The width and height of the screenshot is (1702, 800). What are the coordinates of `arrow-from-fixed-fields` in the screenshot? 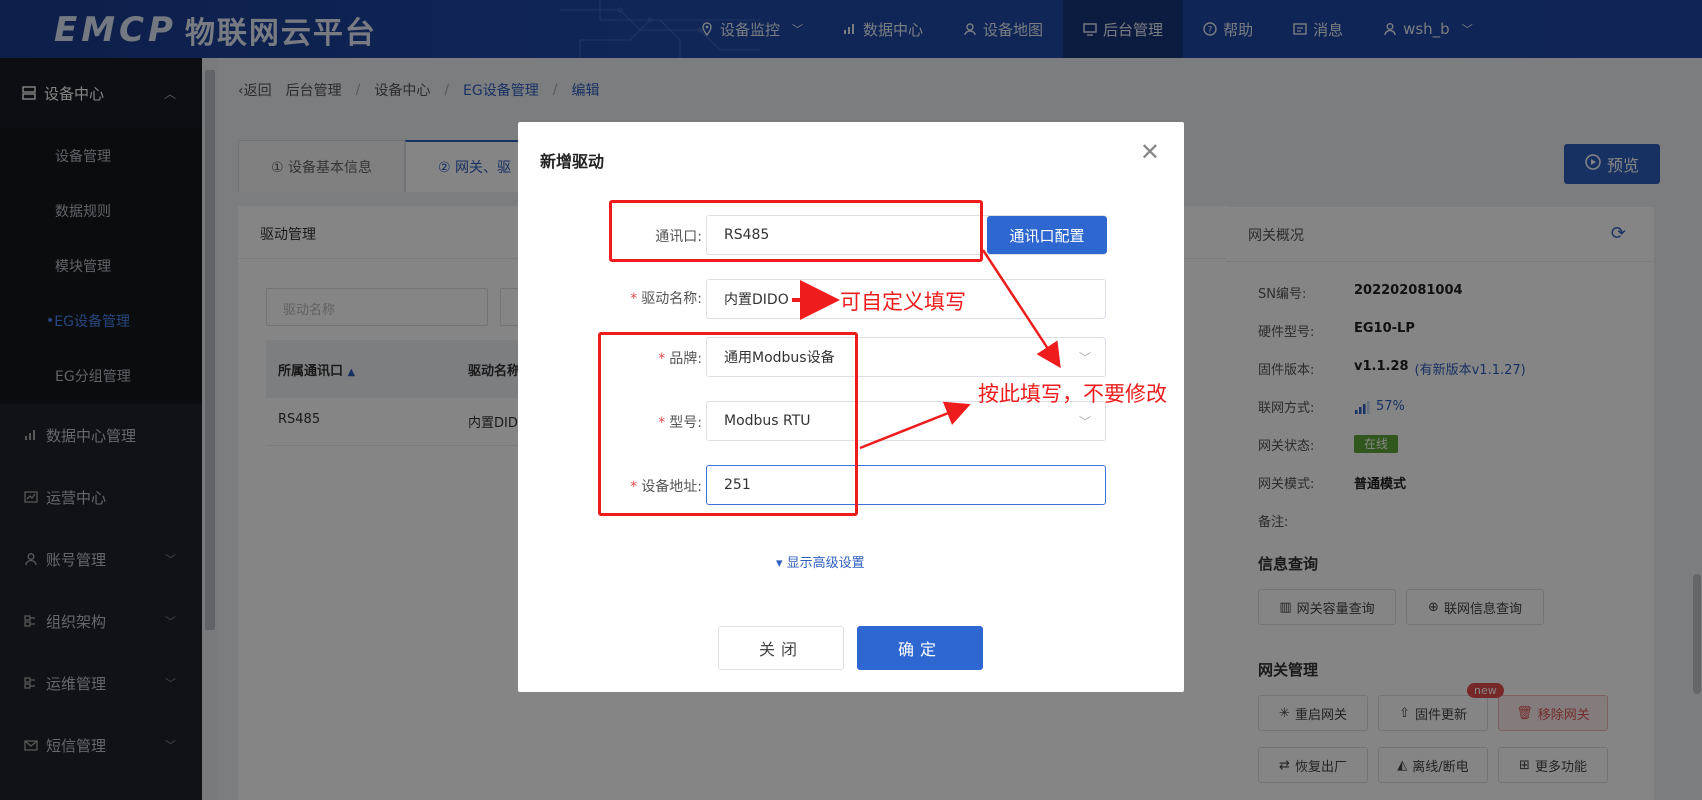 It's located at (915, 425).